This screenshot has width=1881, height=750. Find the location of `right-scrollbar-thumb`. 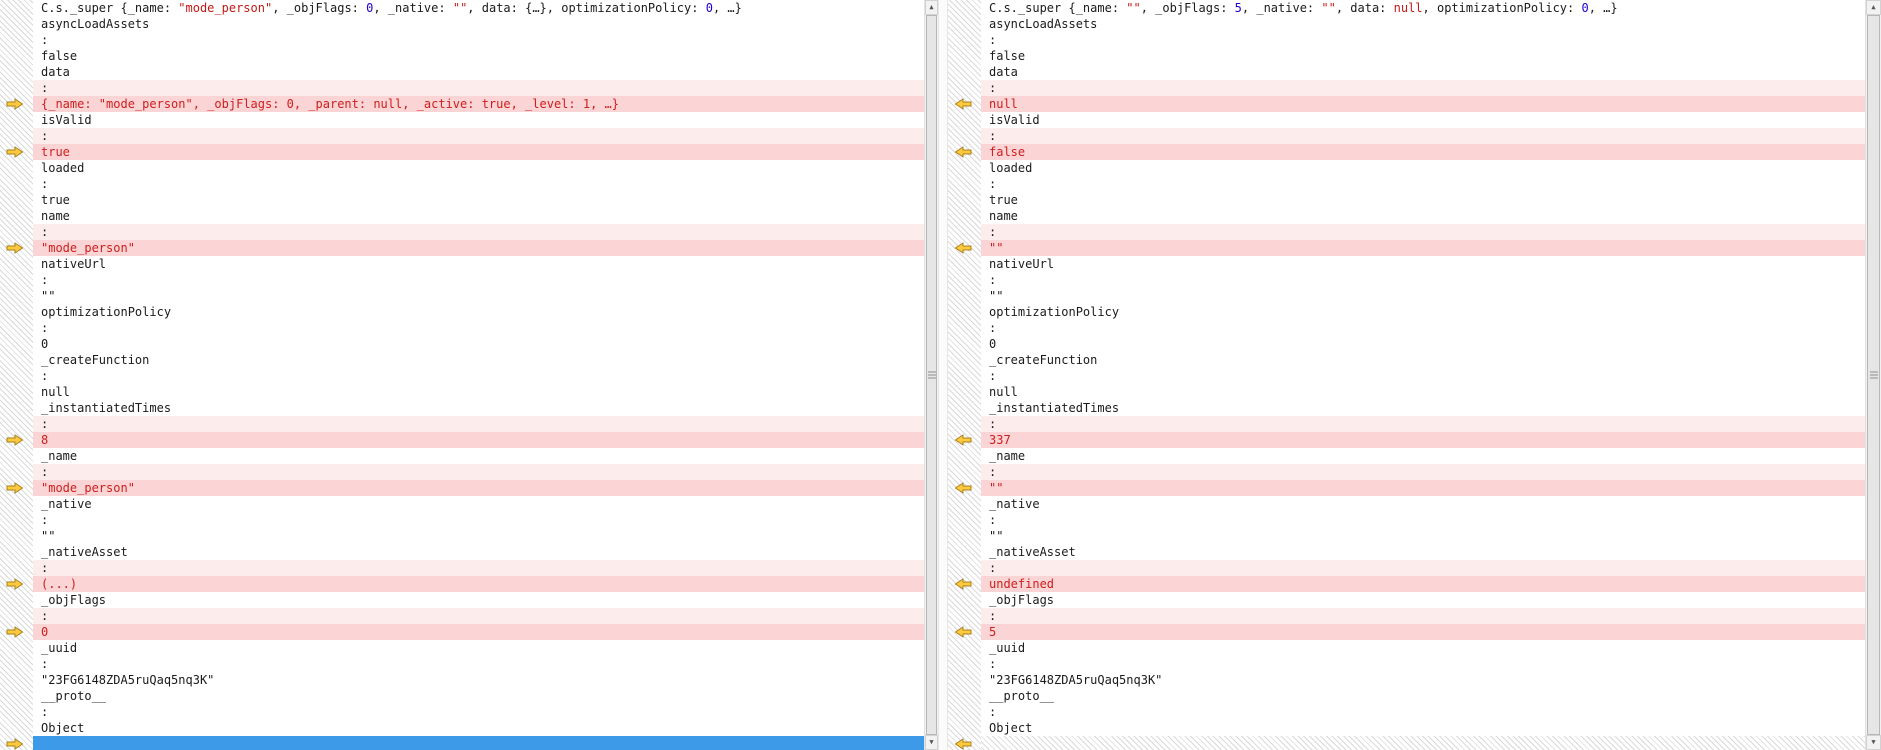

right-scrollbar-thumb is located at coordinates (1873, 375).